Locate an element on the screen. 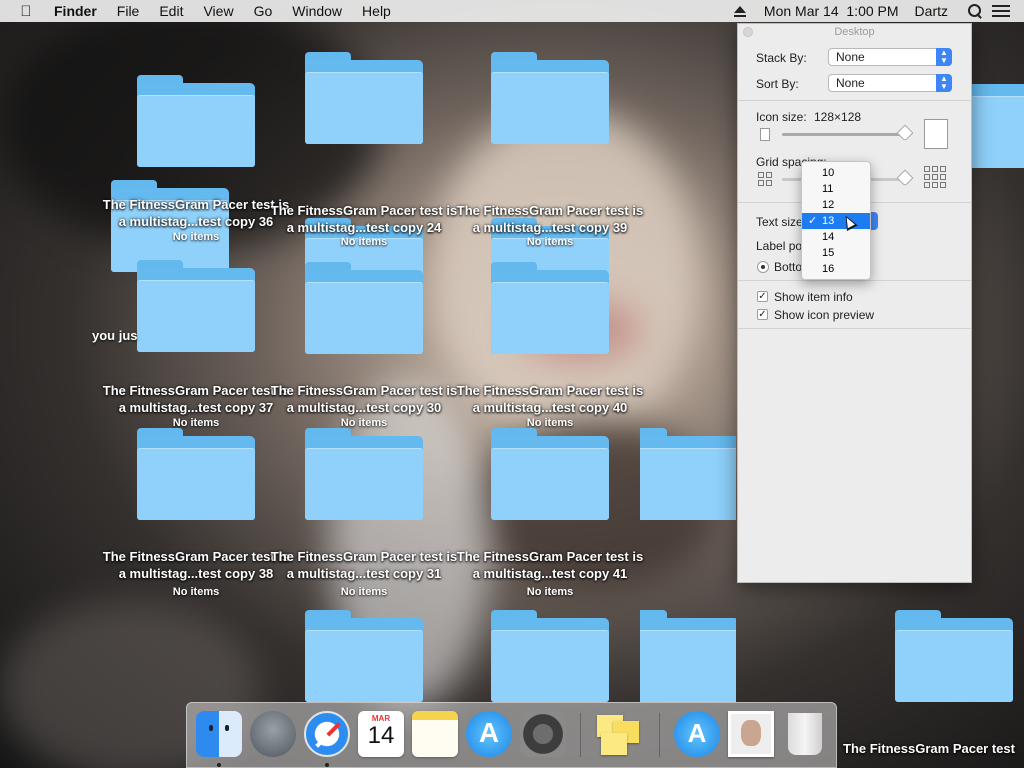 This screenshot has height=768, width=1024. dock: MAR 14 A A is located at coordinates (511, 735).